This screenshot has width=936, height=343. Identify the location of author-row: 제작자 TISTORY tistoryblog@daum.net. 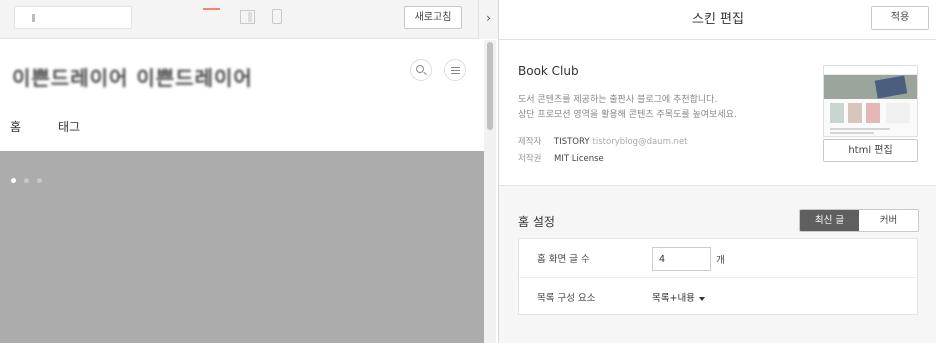
(603, 142).